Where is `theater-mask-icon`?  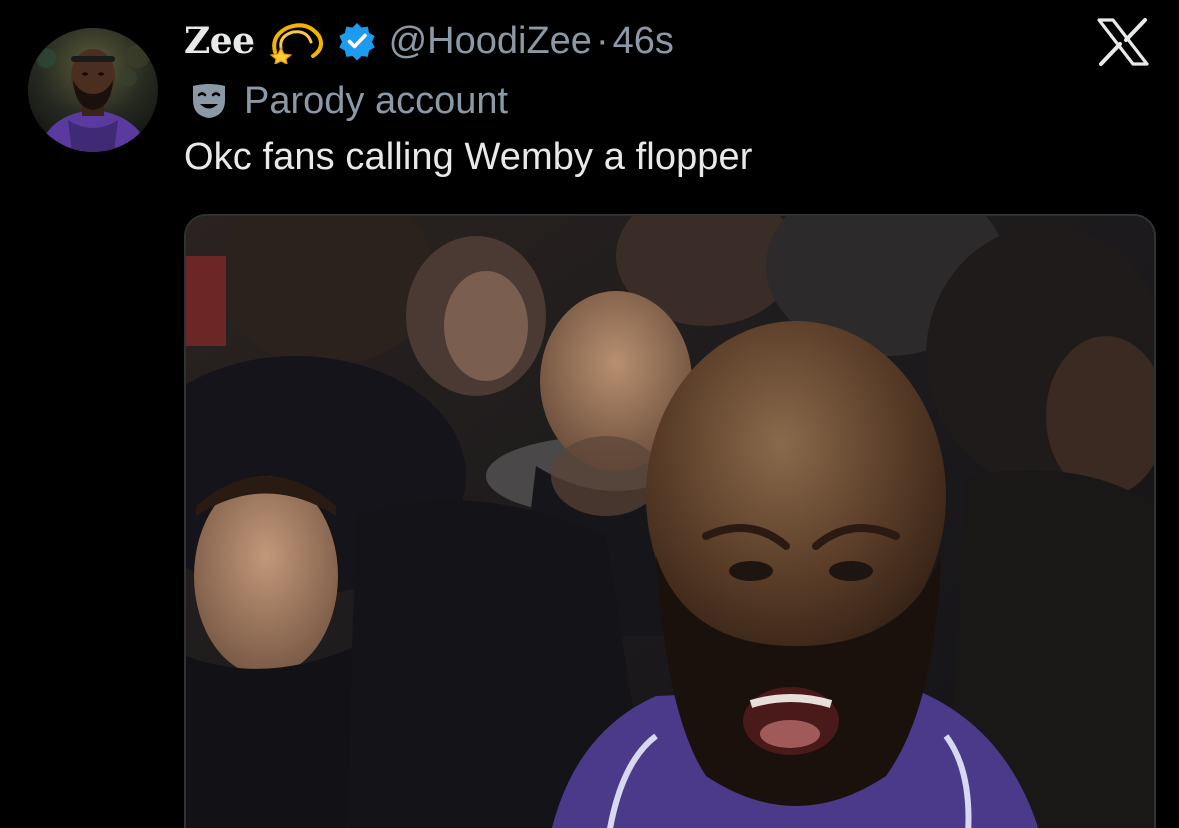
theater-mask-icon is located at coordinates (209, 101).